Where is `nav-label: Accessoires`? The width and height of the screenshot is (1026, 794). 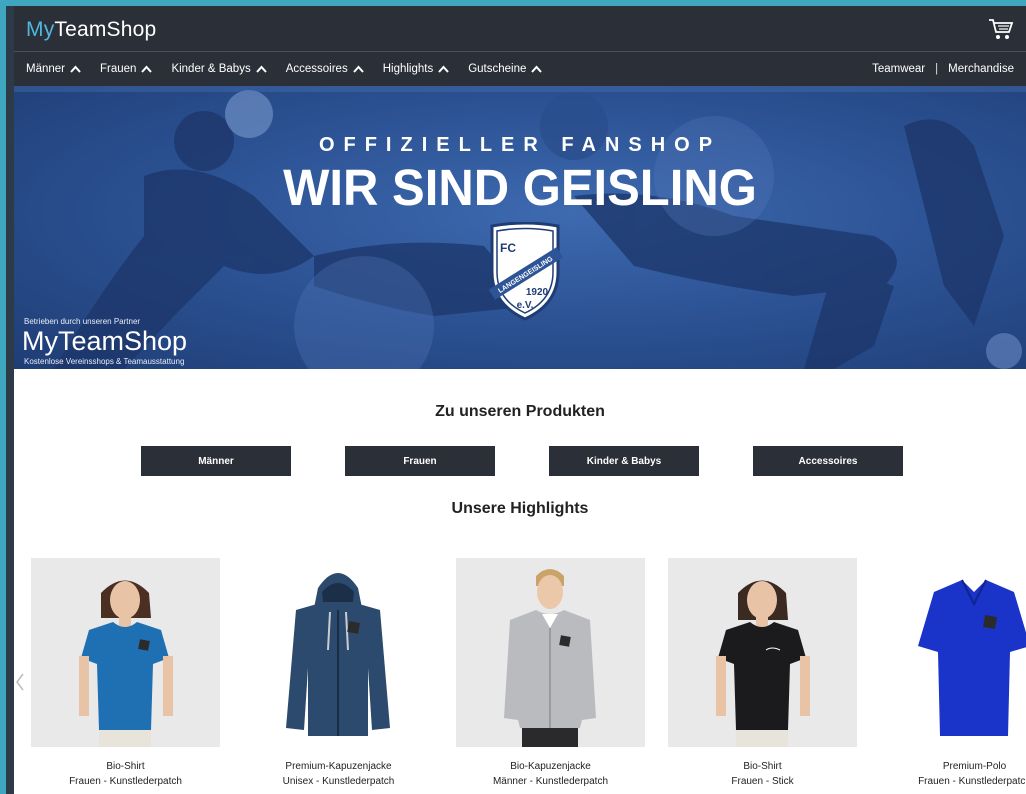
nav-label: Accessoires is located at coordinates (316, 69).